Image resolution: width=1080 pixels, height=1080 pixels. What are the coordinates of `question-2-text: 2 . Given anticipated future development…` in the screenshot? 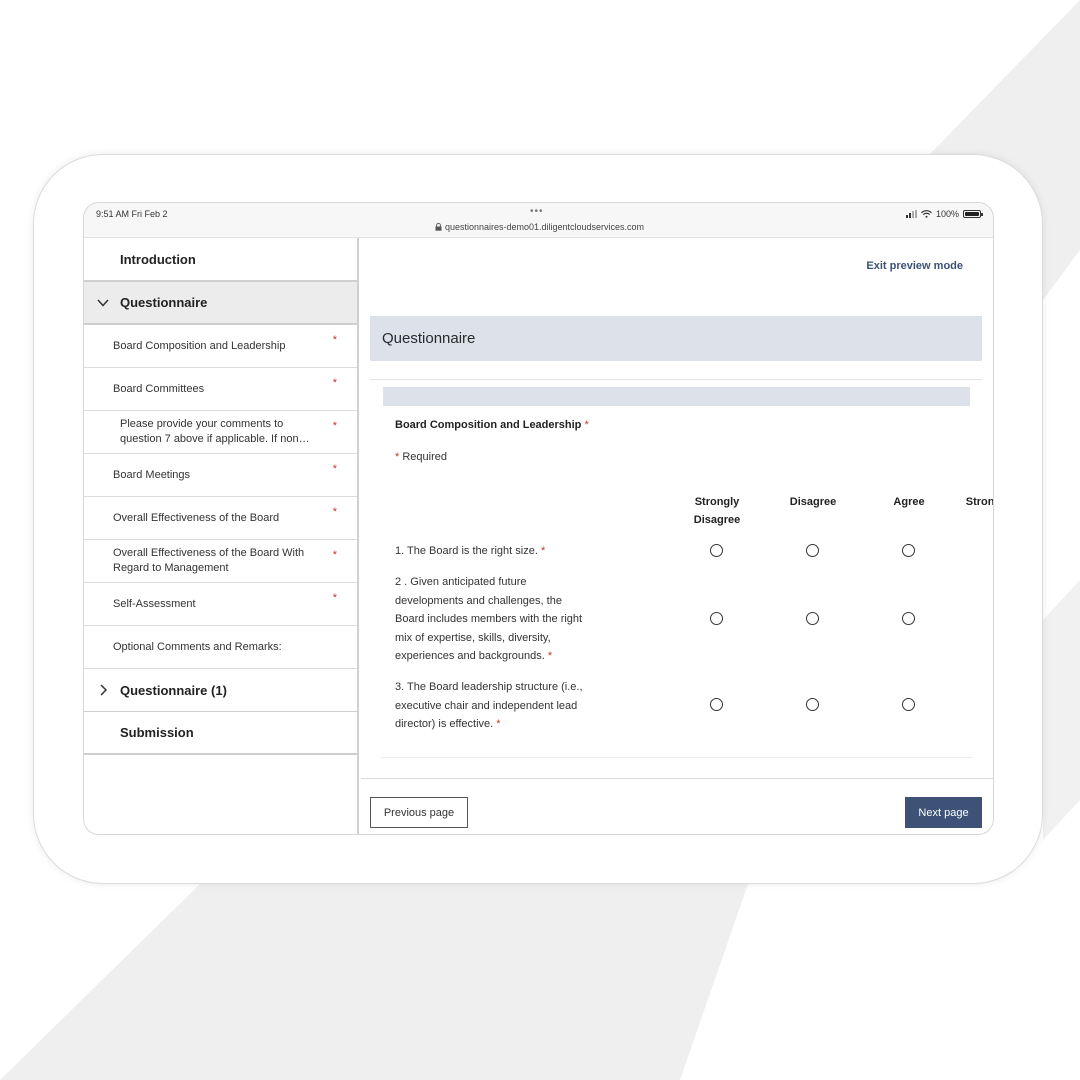 It's located at (494, 619).